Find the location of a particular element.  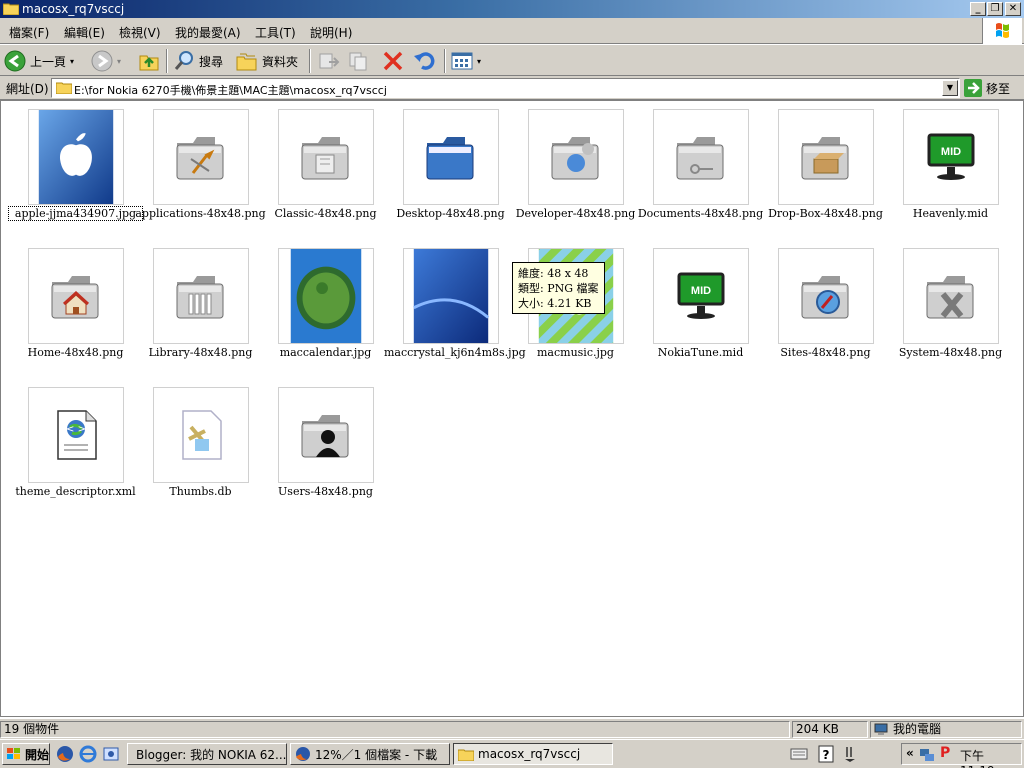

taskbar-item-explorer: macosx_rq7vsccj is located at coordinates (533, 754).